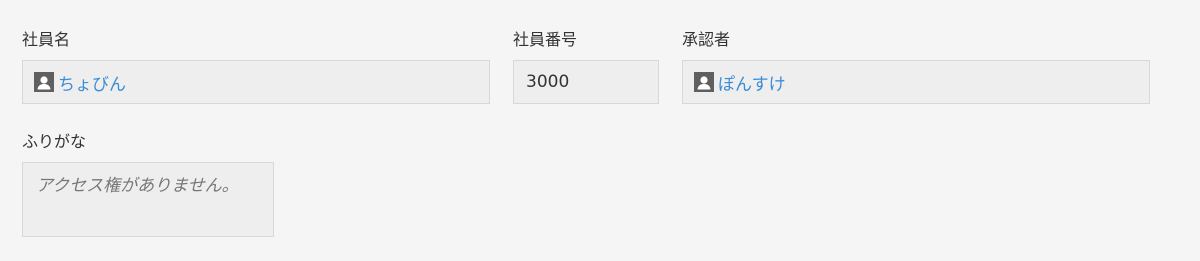 The height and width of the screenshot is (261, 1200). What do you see at coordinates (586, 82) in the screenshot?
I see `employee-number-field: 3000` at bounding box center [586, 82].